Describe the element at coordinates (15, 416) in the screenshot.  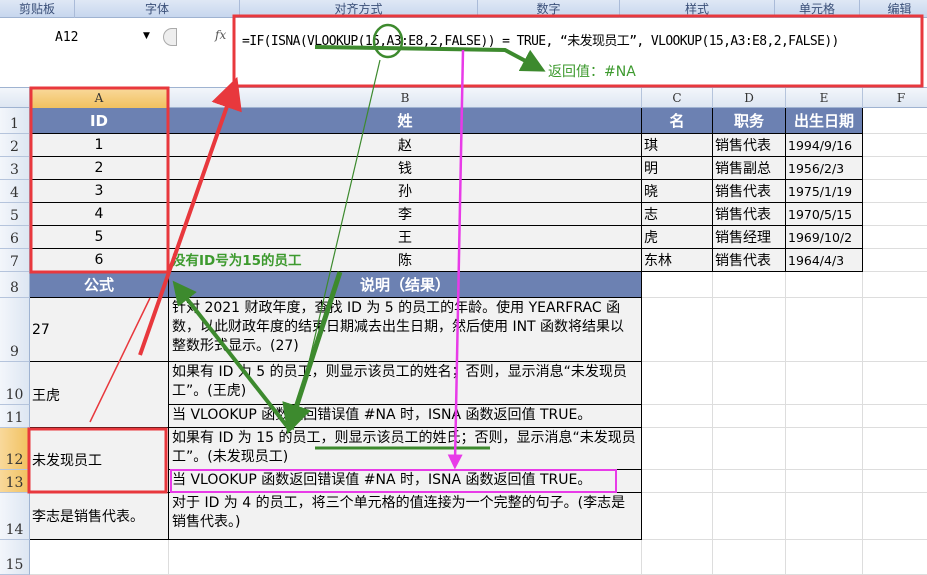
I see `row-header-11: 11` at that location.